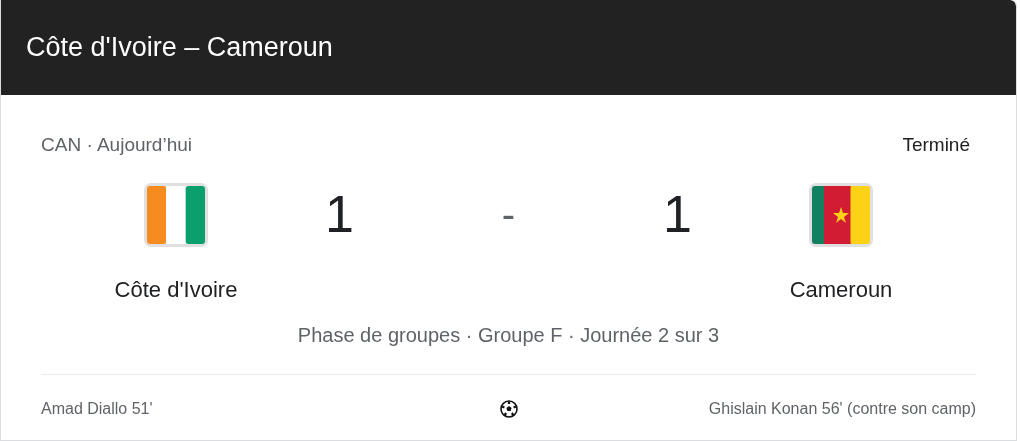  What do you see at coordinates (117, 145) in the screenshot?
I see `competition-date: CAN · Aujourd’hui` at bounding box center [117, 145].